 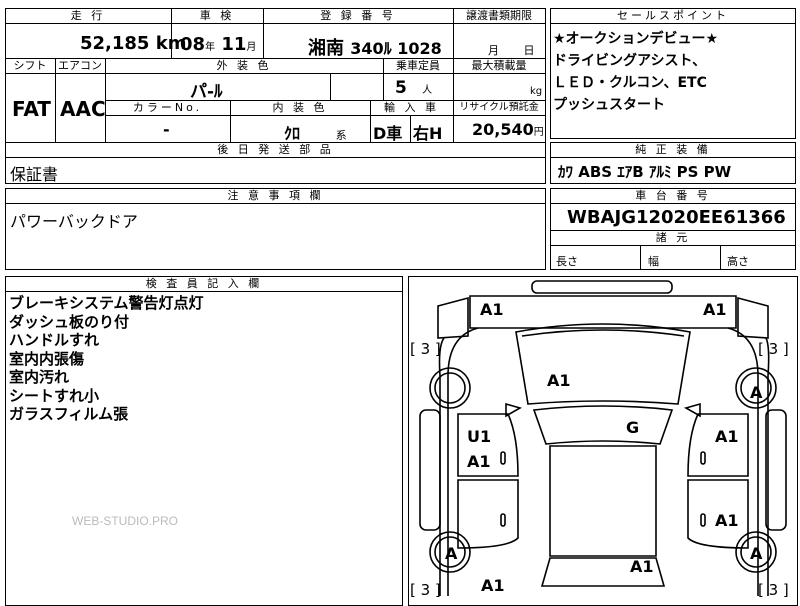 What do you see at coordinates (414, 88) in the screenshot?
I see `capacity-value: 5 人` at bounding box center [414, 88].